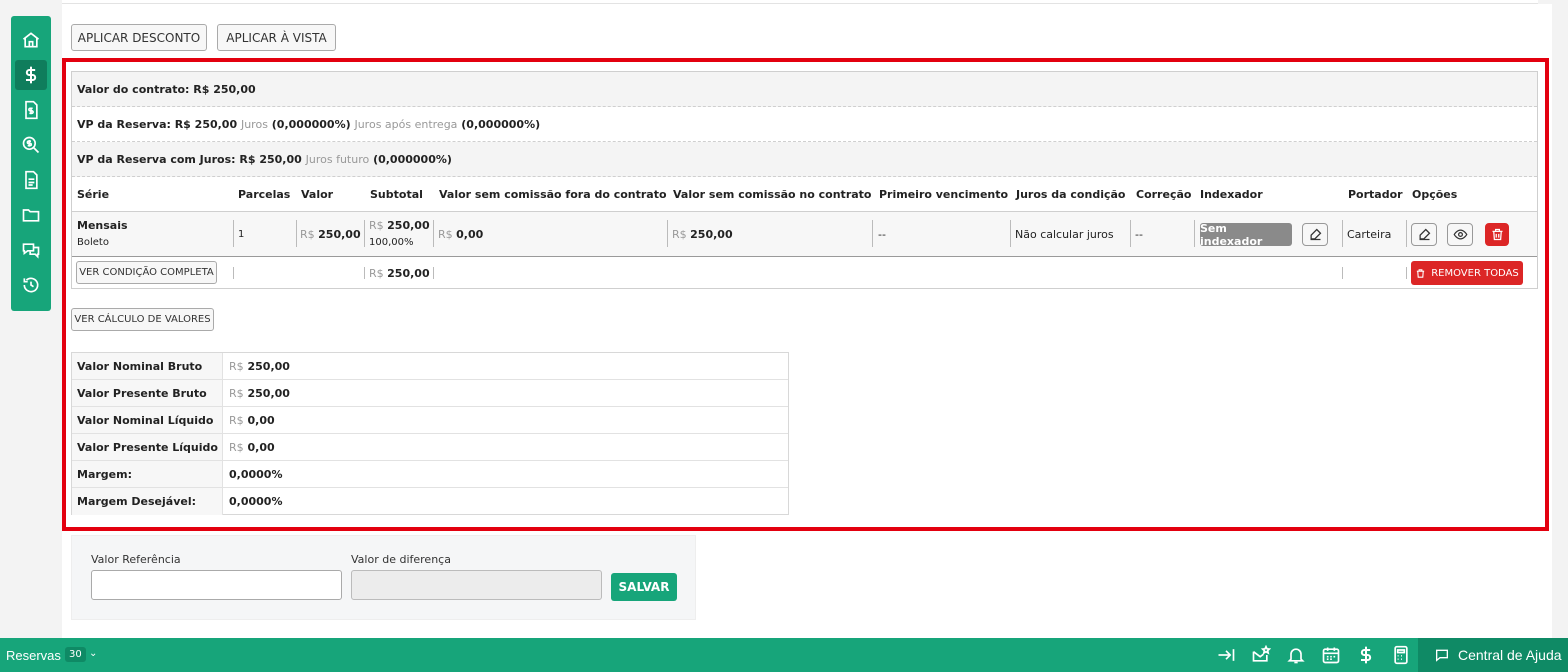 Image resolution: width=1568 pixels, height=672 pixels. I want to click on calc-label: Valor Nominal Bruto, so click(147, 366).